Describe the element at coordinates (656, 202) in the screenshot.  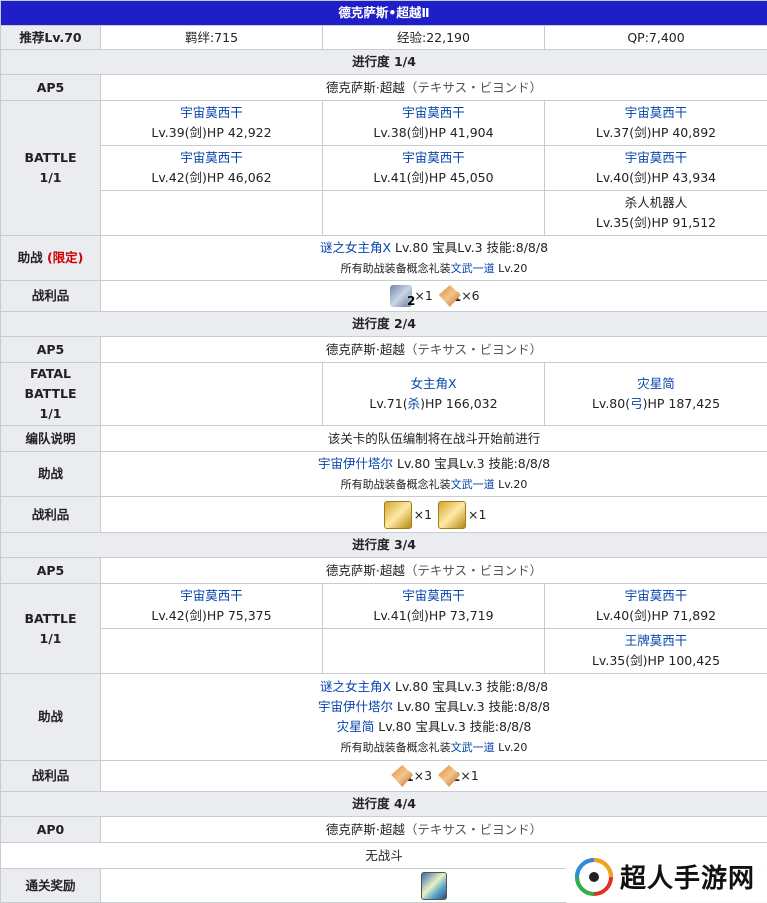
I see `enemy-name: 杀人机器人` at that location.